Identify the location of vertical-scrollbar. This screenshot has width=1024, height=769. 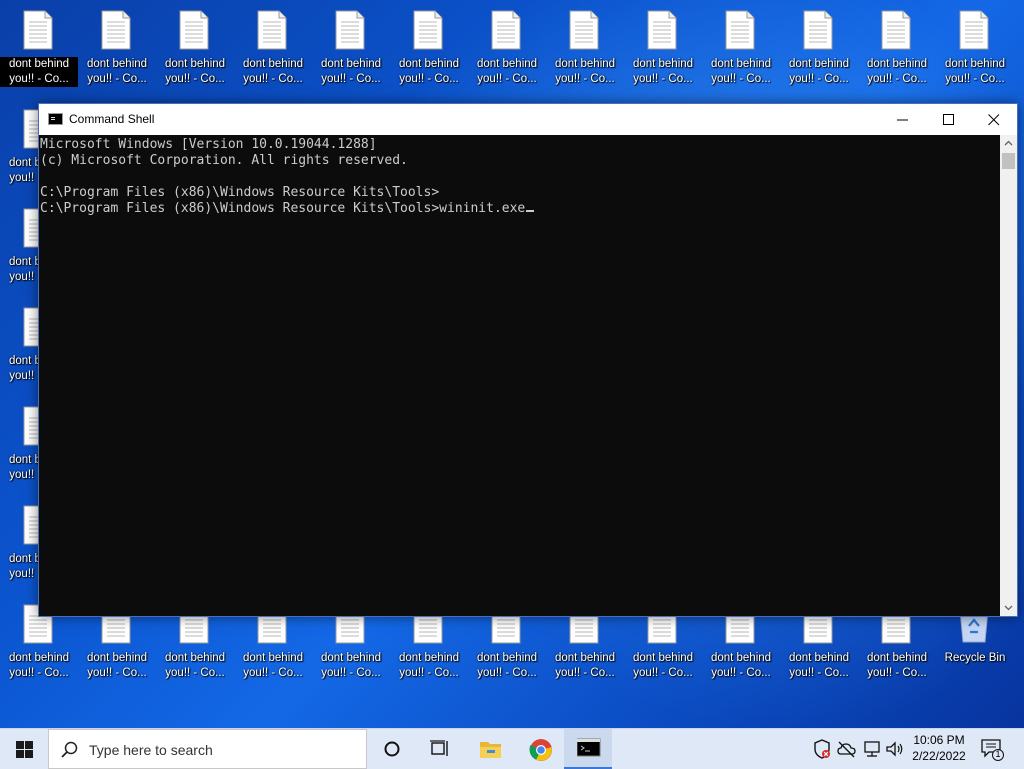
(1008, 375).